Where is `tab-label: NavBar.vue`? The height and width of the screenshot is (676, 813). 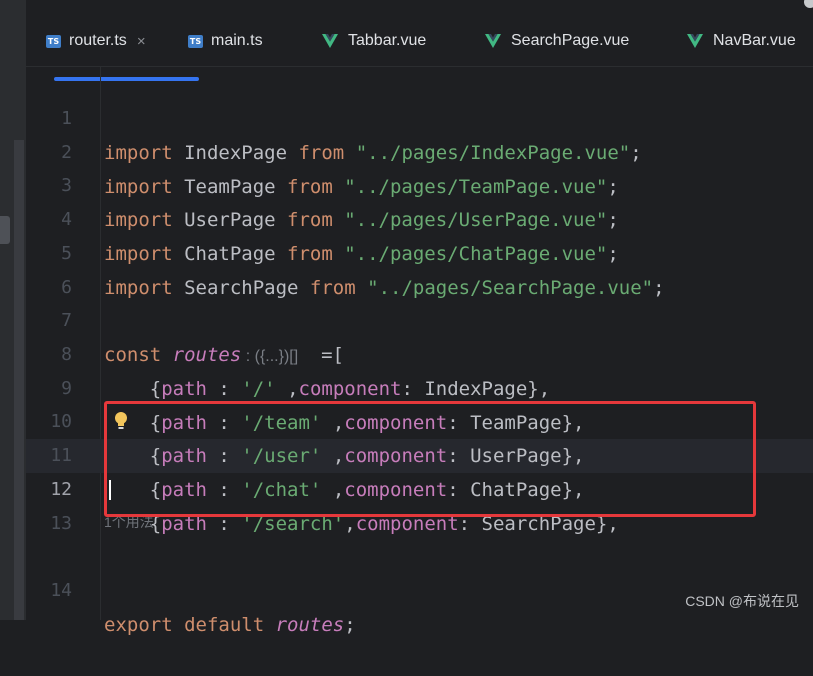 tab-label: NavBar.vue is located at coordinates (754, 40).